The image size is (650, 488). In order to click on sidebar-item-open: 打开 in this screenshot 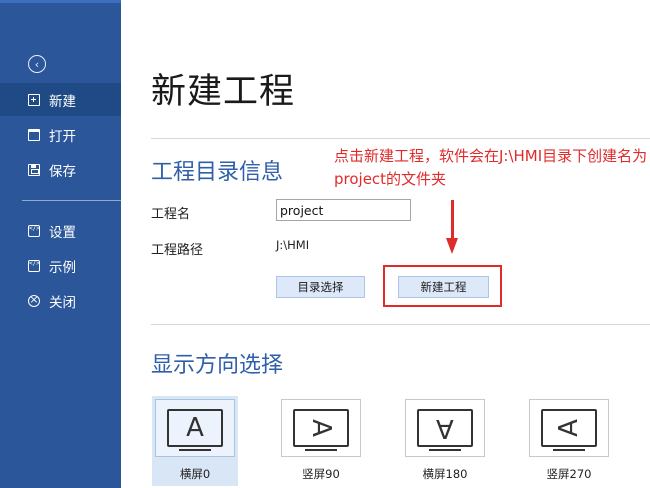, I will do `click(60, 134)`.